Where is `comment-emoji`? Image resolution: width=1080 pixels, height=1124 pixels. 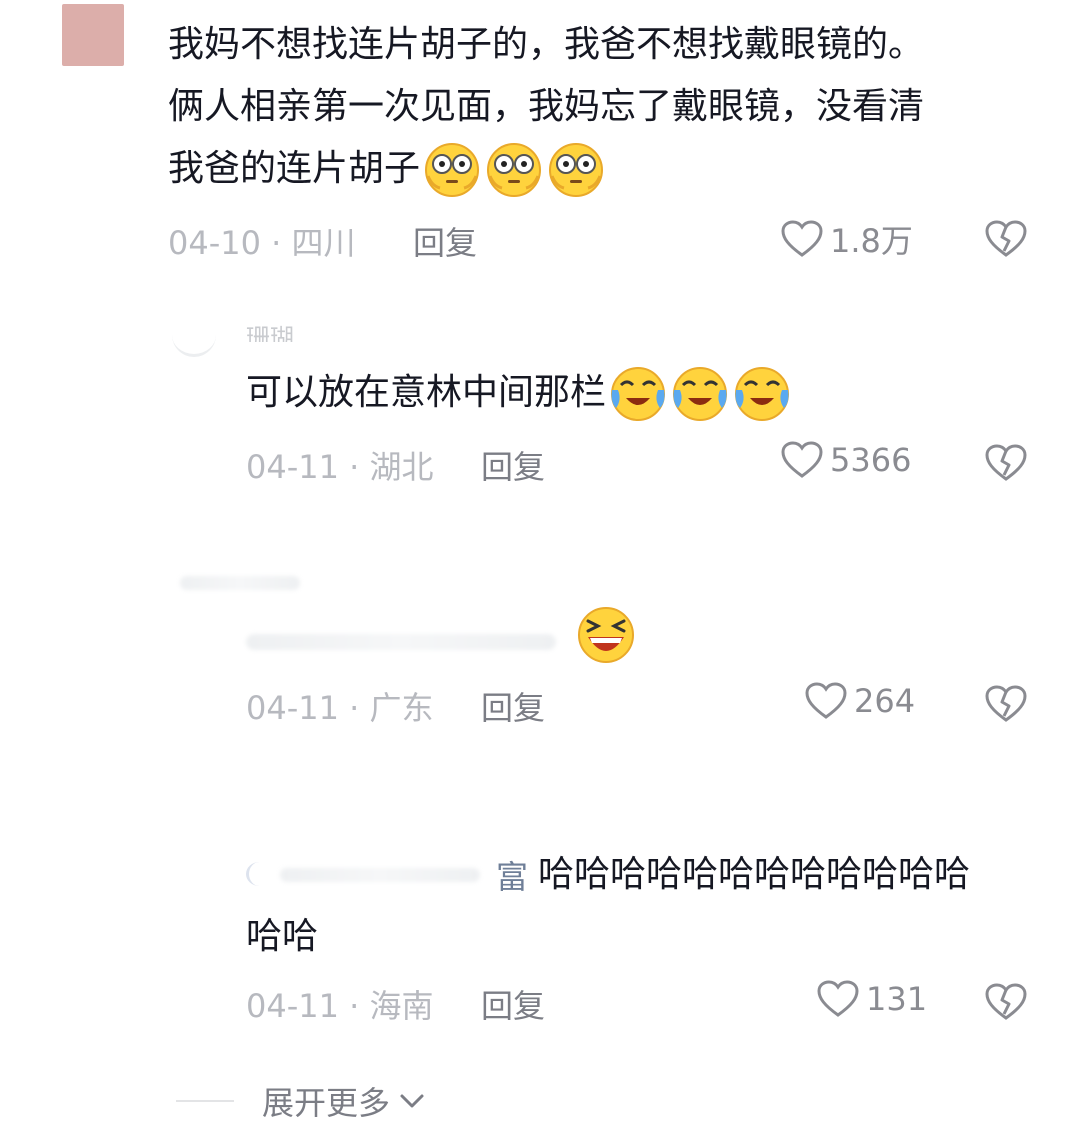
comment-emoji is located at coordinates (606, 637).